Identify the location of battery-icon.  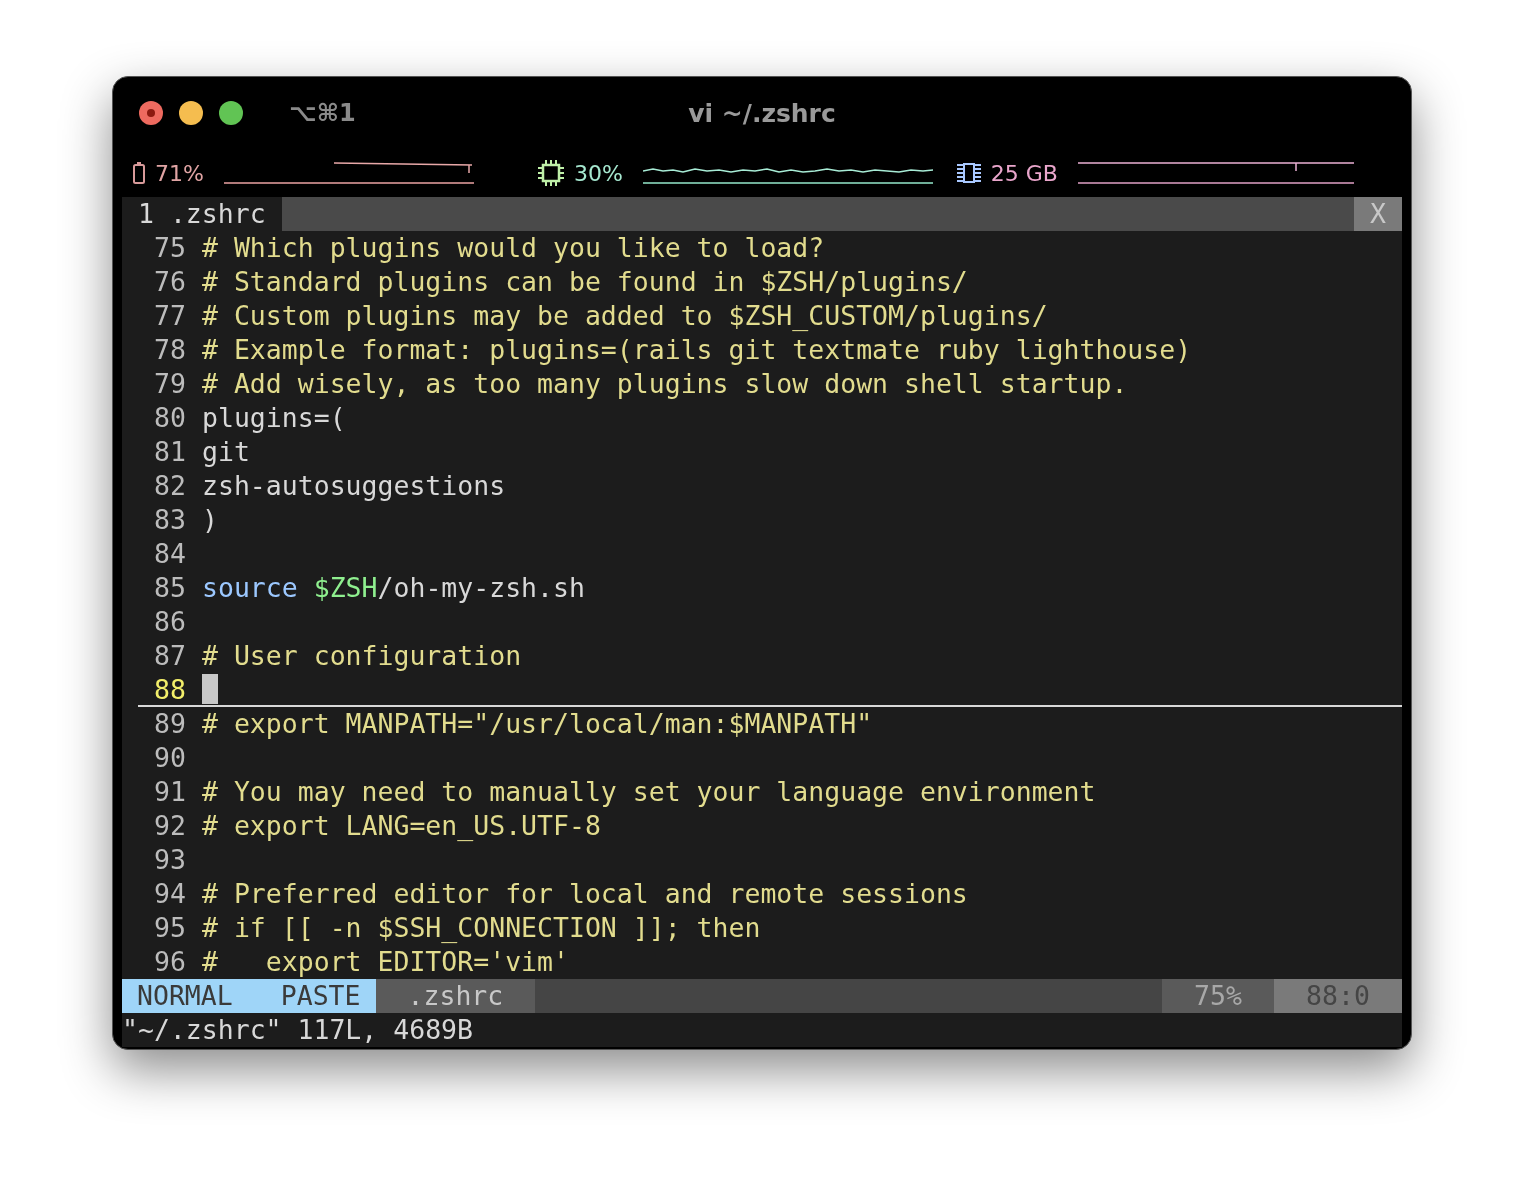
(139, 173).